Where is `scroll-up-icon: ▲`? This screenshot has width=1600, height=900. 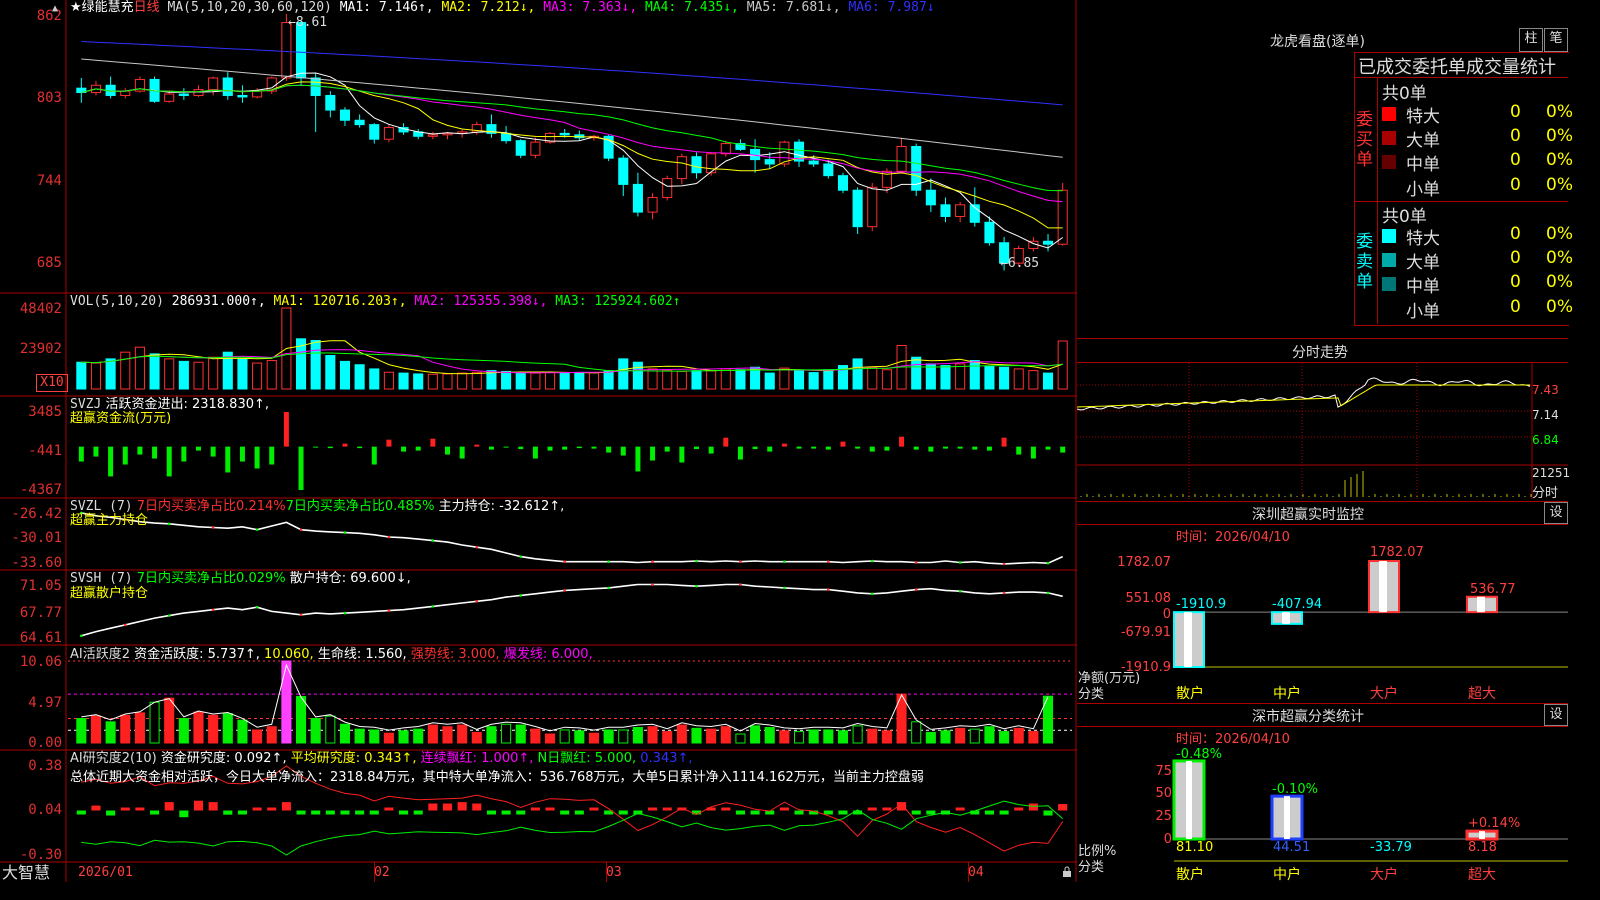
scroll-up-icon: ▲ is located at coordinates (57, 9).